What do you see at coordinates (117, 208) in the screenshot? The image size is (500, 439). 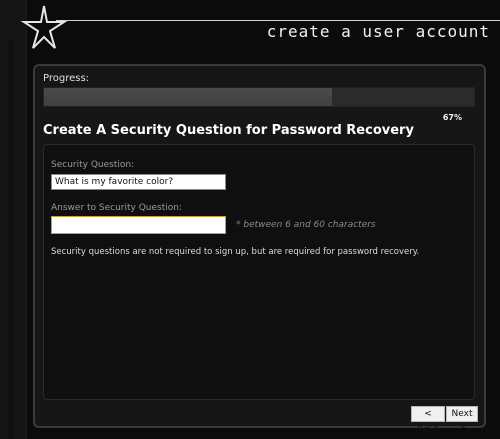 I see `security-answer-label: Answer to Security Question:` at bounding box center [117, 208].